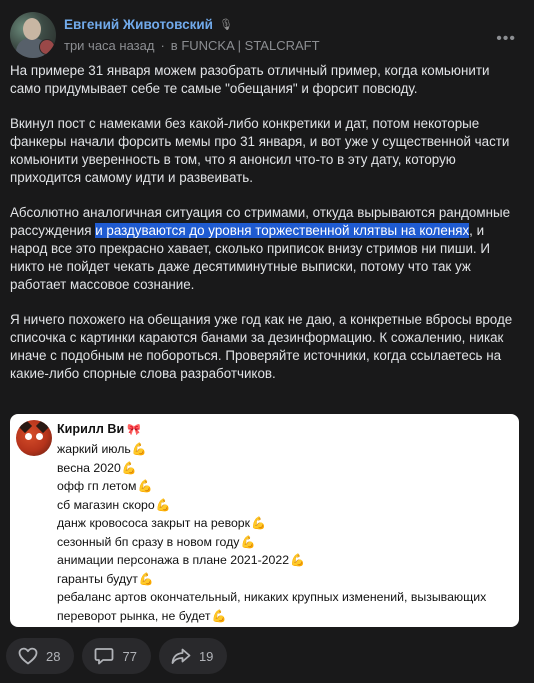 This screenshot has width=534, height=683. Describe the element at coordinates (34, 438) in the screenshot. I see `card-avatar` at that location.